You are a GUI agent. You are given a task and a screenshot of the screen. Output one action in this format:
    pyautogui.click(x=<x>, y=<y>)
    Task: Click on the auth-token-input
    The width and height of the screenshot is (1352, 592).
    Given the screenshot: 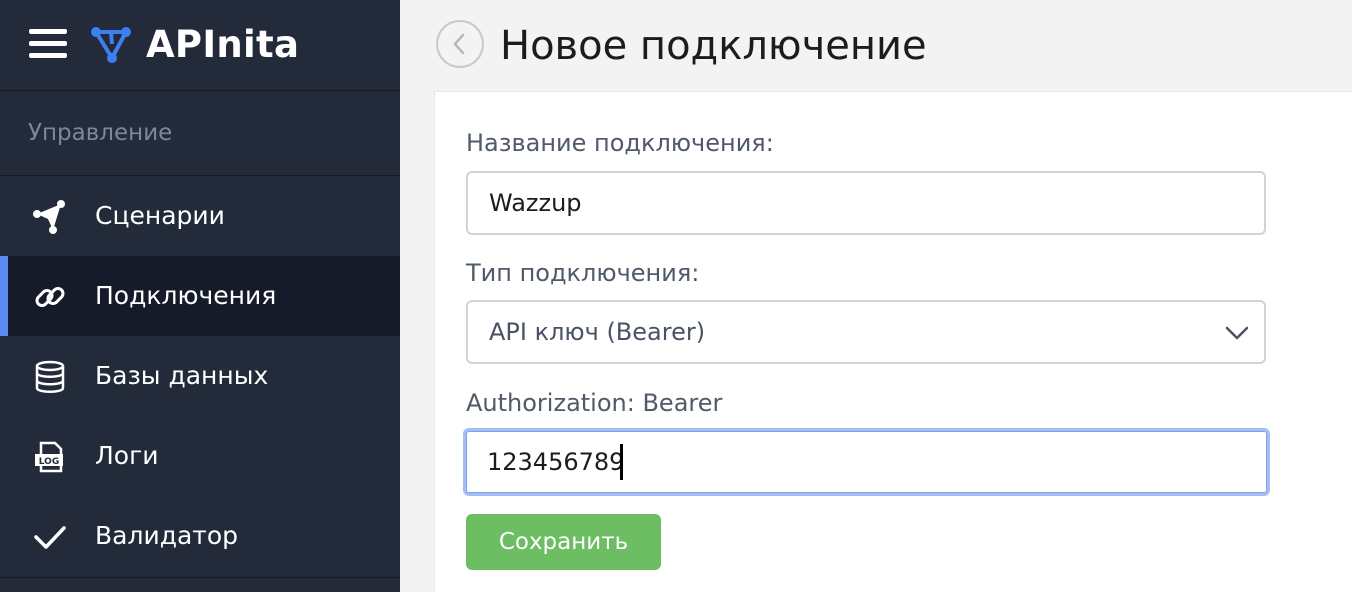 What is the action you would take?
    pyautogui.click(x=866, y=462)
    